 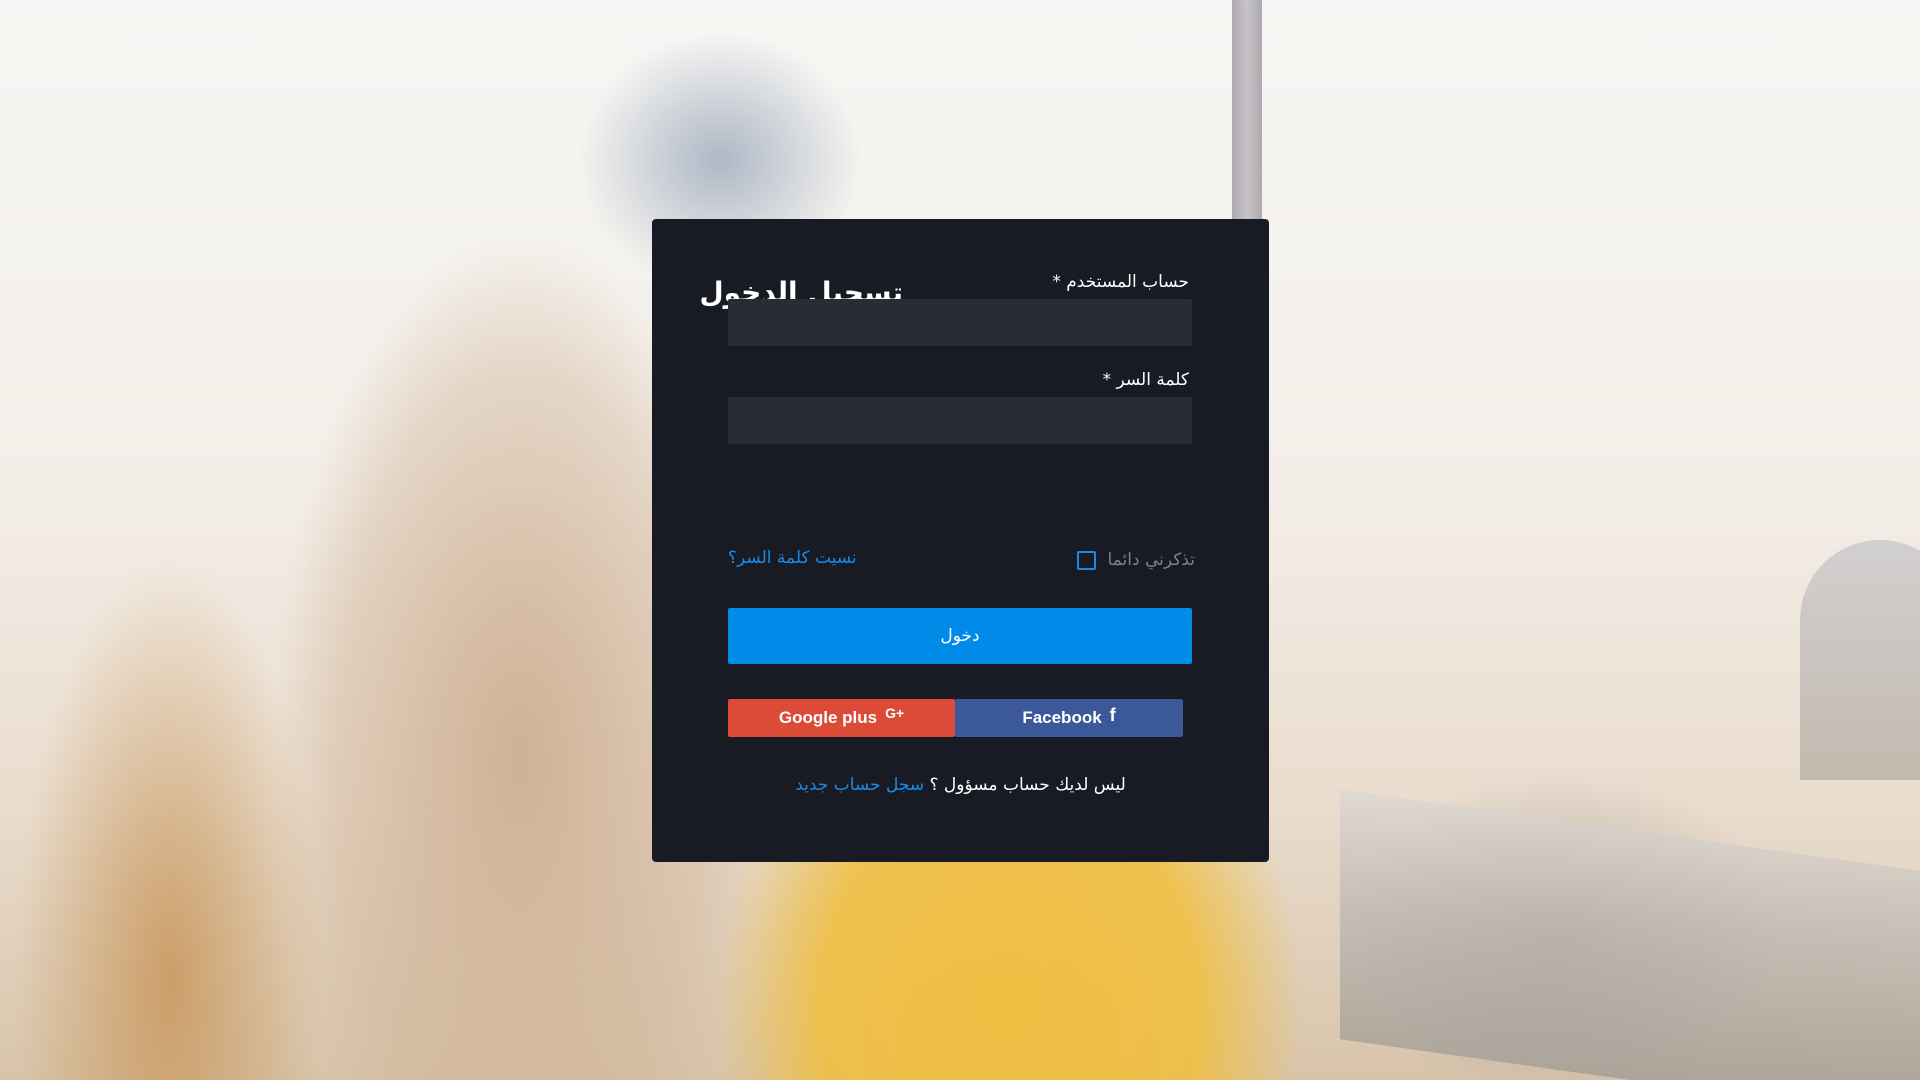 What do you see at coordinates (859, 785) in the screenshot?
I see `register-link: سجل حساب جديد` at bounding box center [859, 785].